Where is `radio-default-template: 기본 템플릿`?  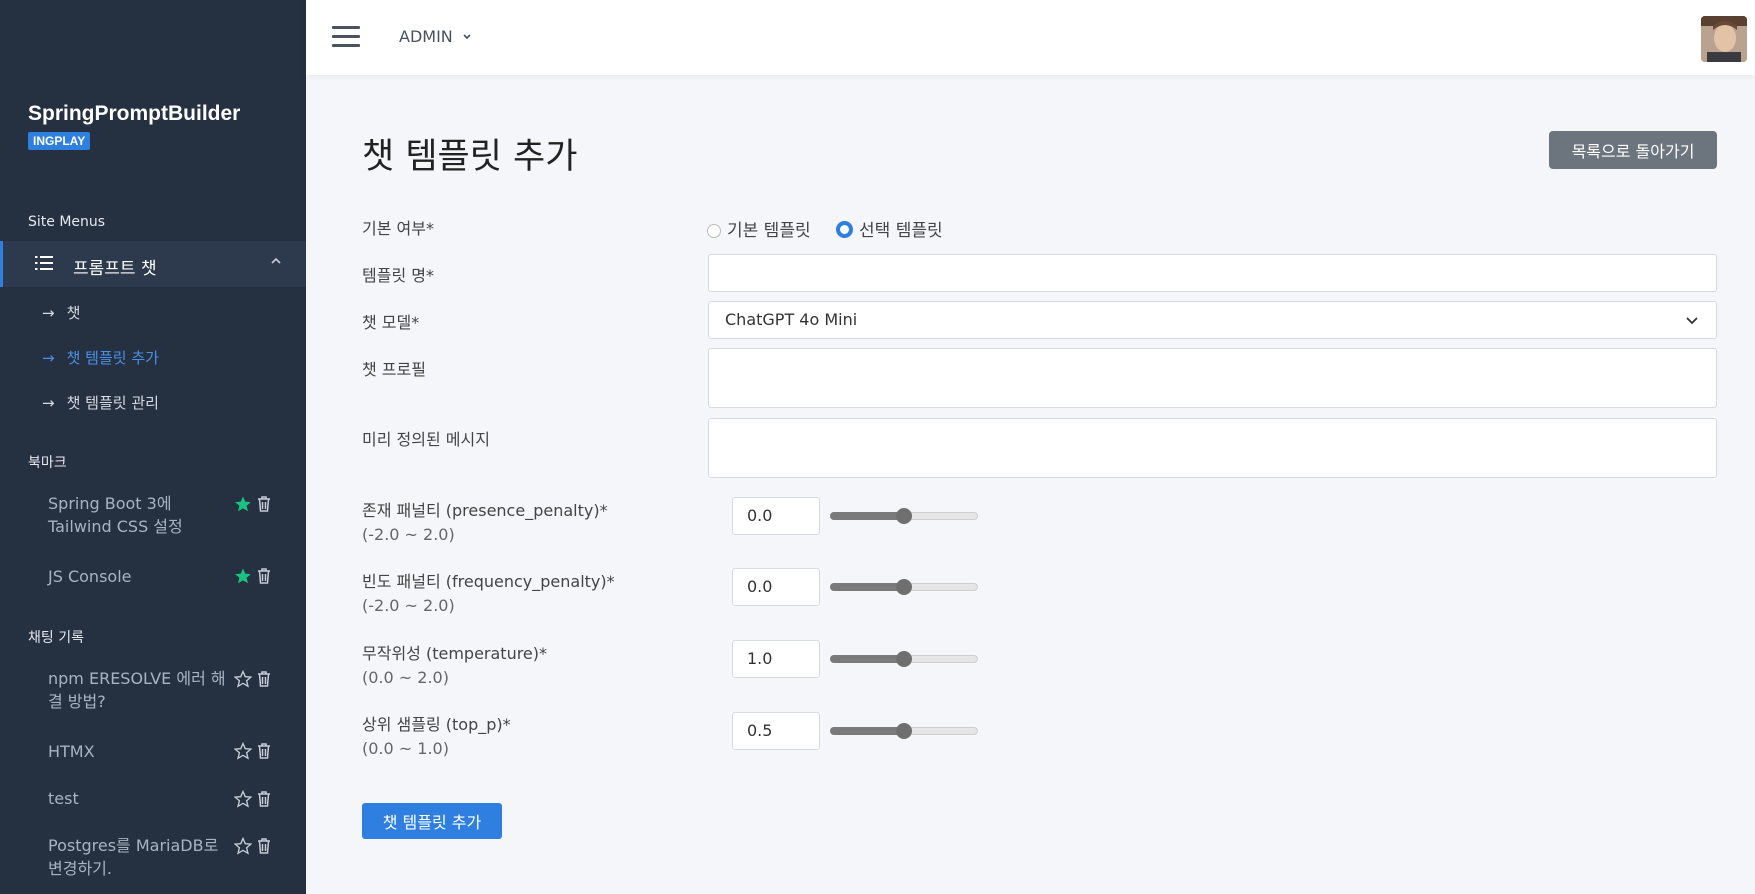
radio-default-template: 기본 템플릿 is located at coordinates (759, 231).